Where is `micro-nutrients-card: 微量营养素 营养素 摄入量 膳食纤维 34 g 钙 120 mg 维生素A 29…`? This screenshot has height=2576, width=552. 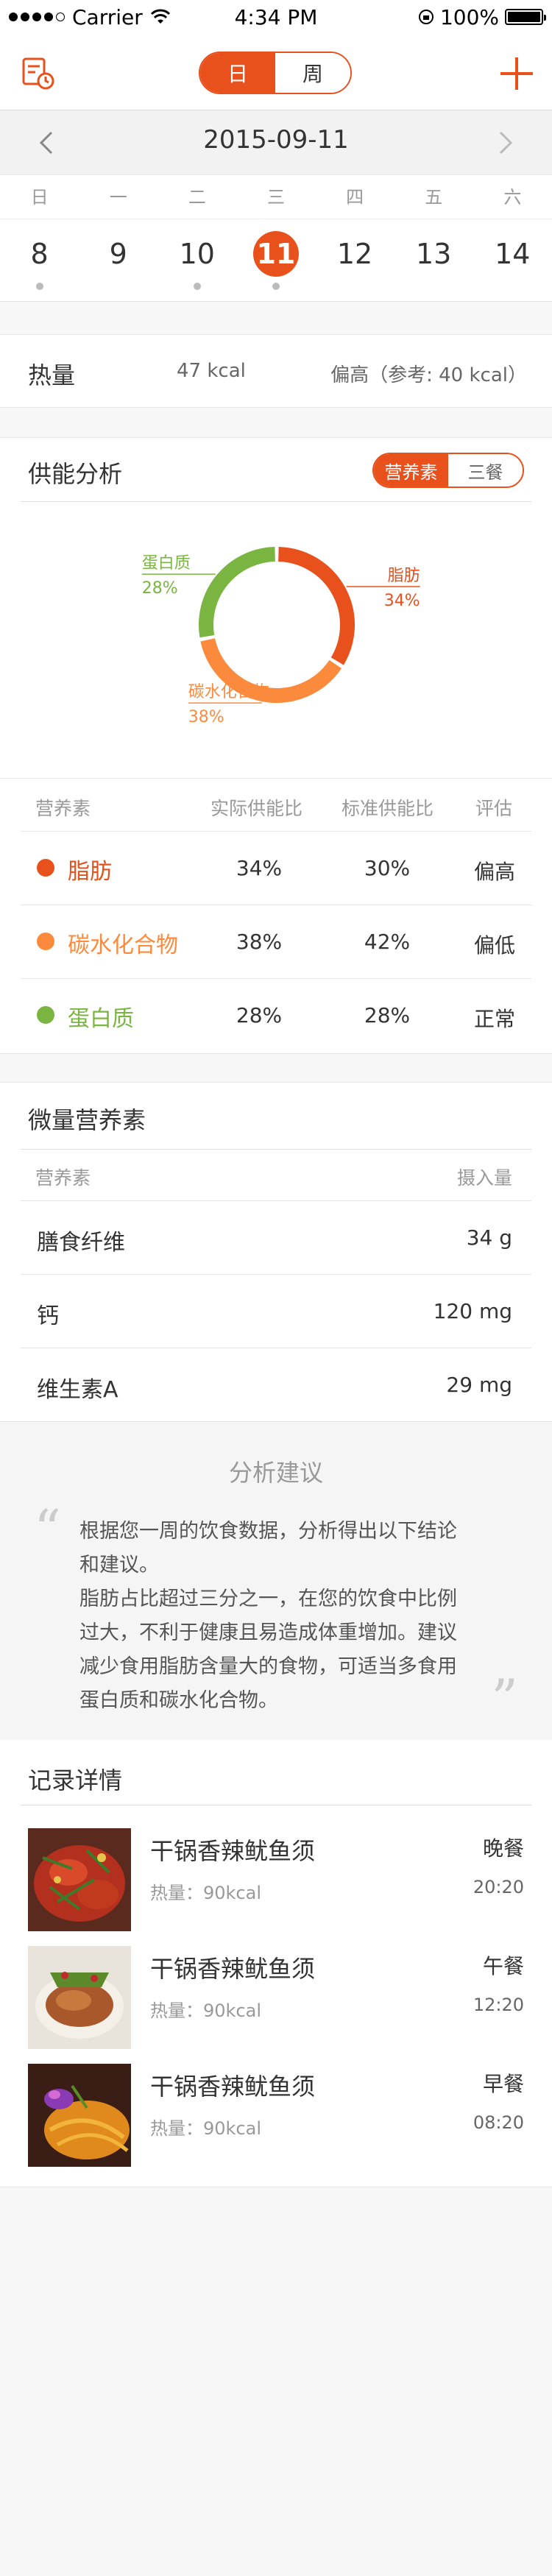 micro-nutrients-card: 微量营养素 营养素 摄入量 膳食纤维 34 g 钙 120 mg 维生素A 29… is located at coordinates (276, 1252).